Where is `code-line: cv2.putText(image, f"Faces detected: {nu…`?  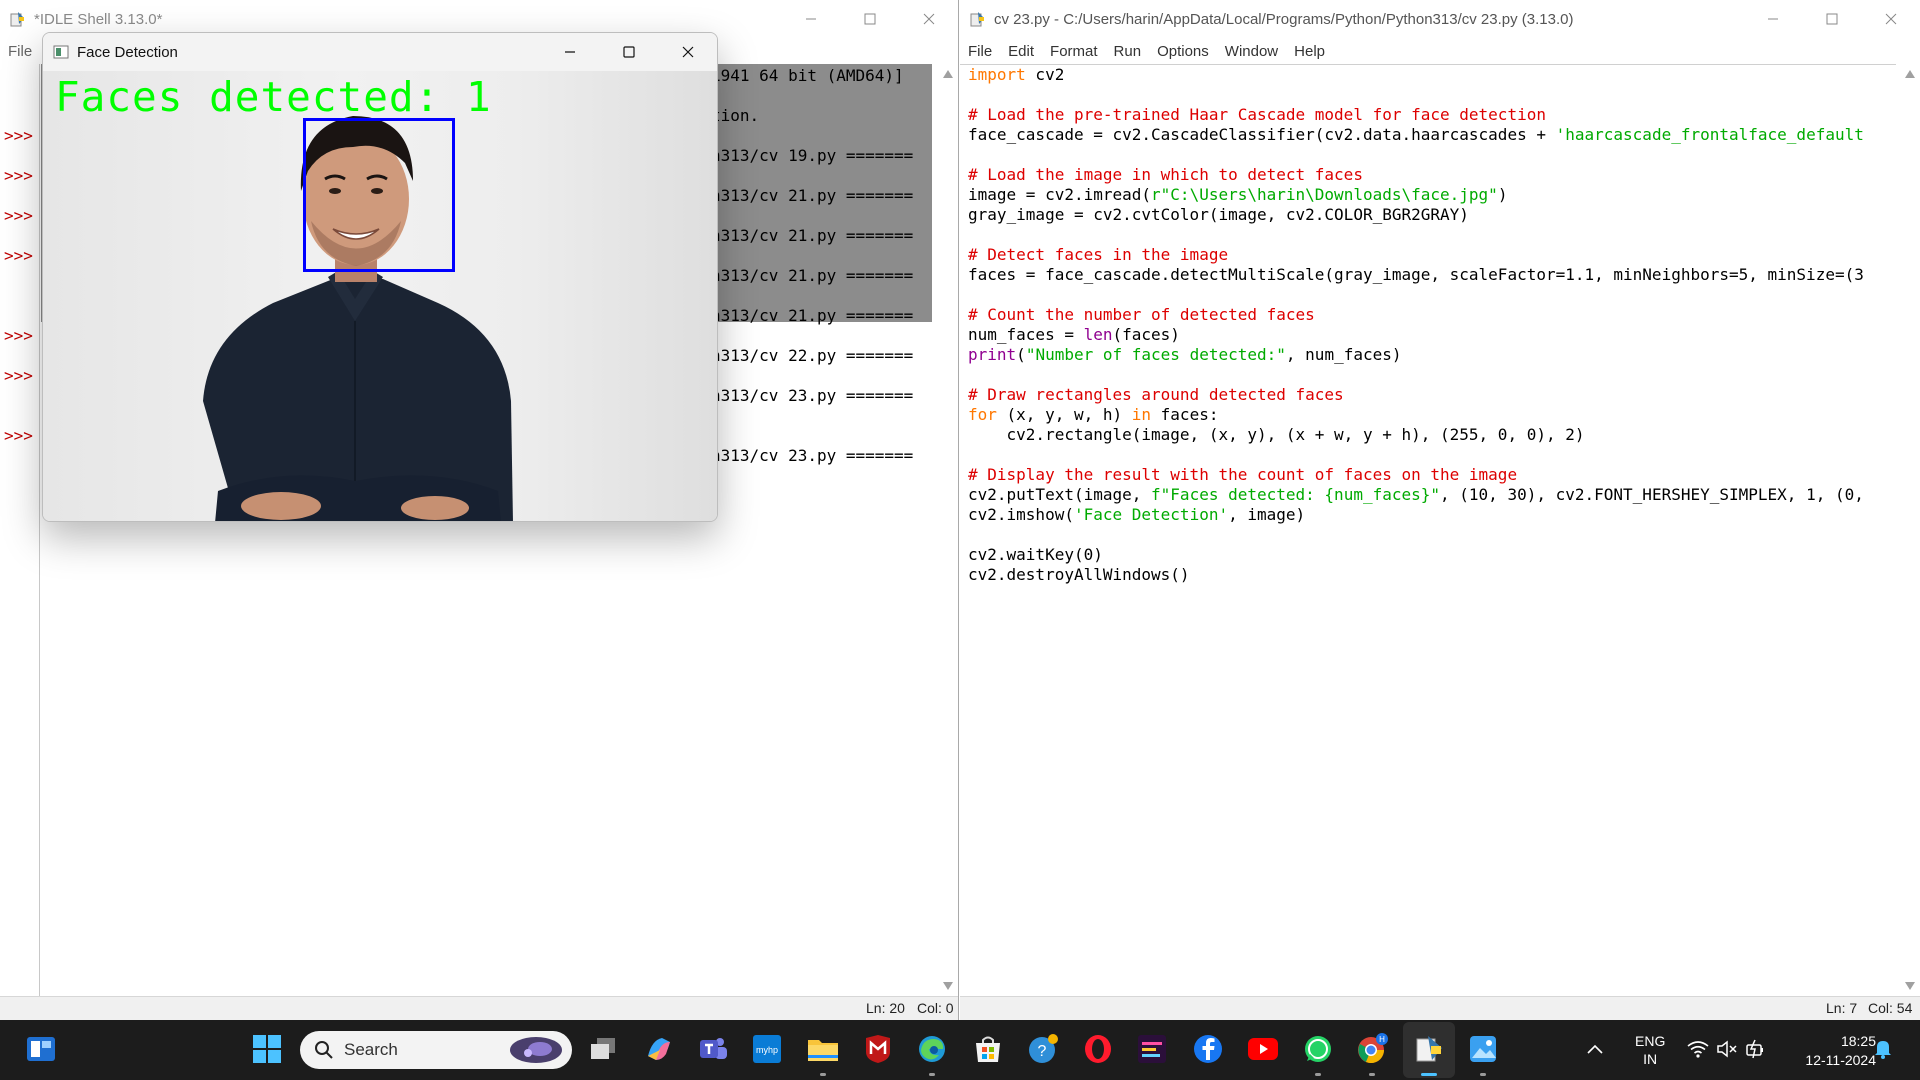 code-line: cv2.putText(image, f"Faces detected: {nu… is located at coordinates (1416, 494).